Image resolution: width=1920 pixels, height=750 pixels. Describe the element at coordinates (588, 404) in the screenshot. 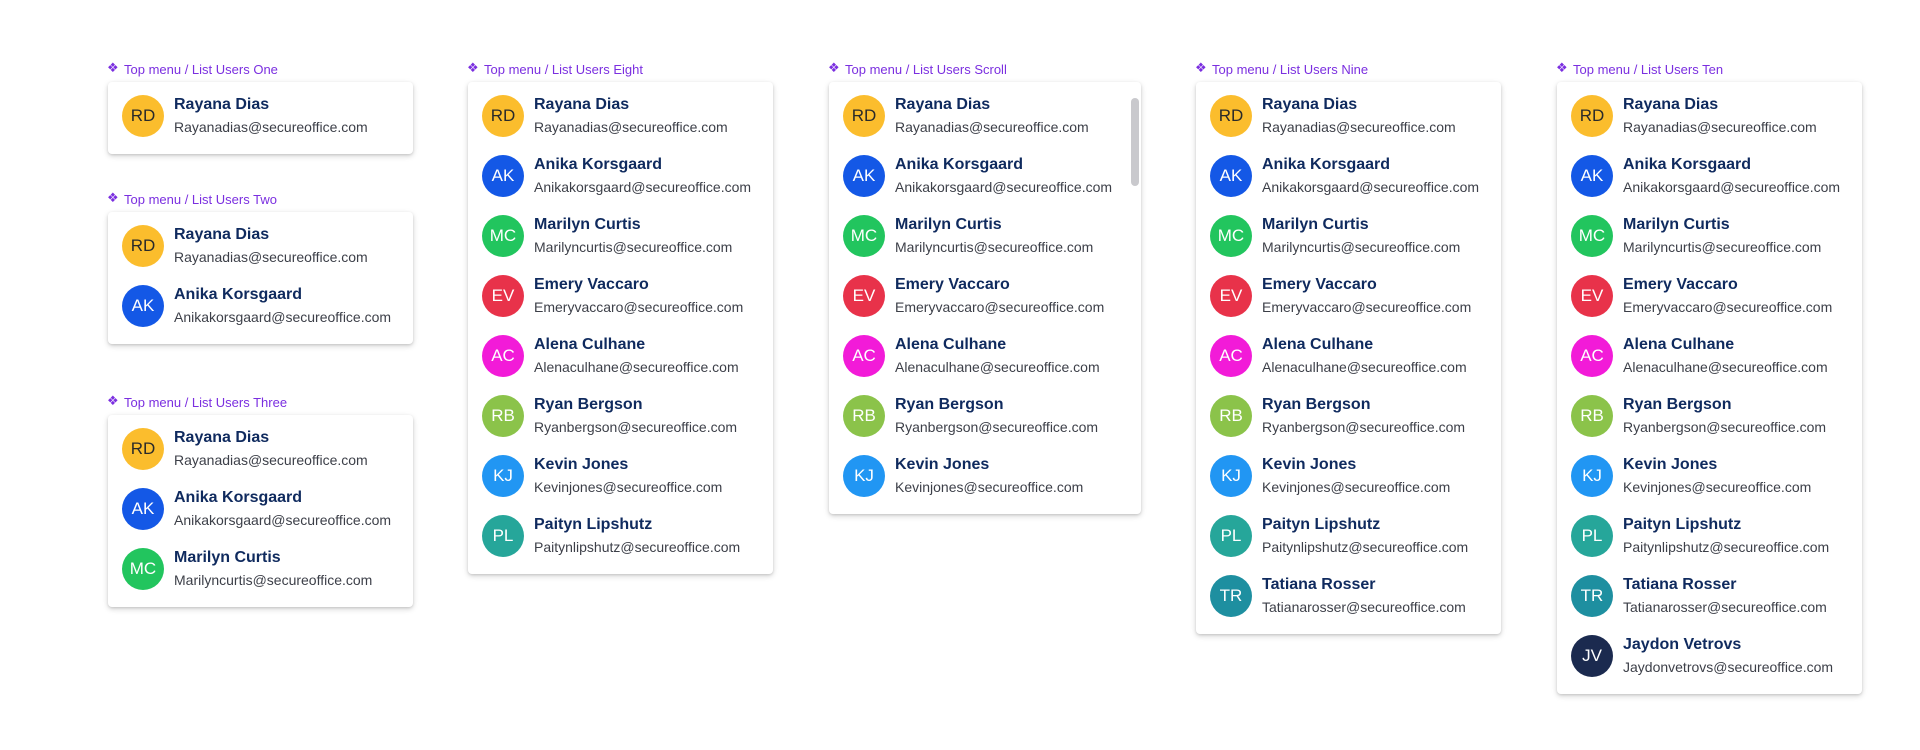

I see `user-name: Ryan Bergson` at that location.